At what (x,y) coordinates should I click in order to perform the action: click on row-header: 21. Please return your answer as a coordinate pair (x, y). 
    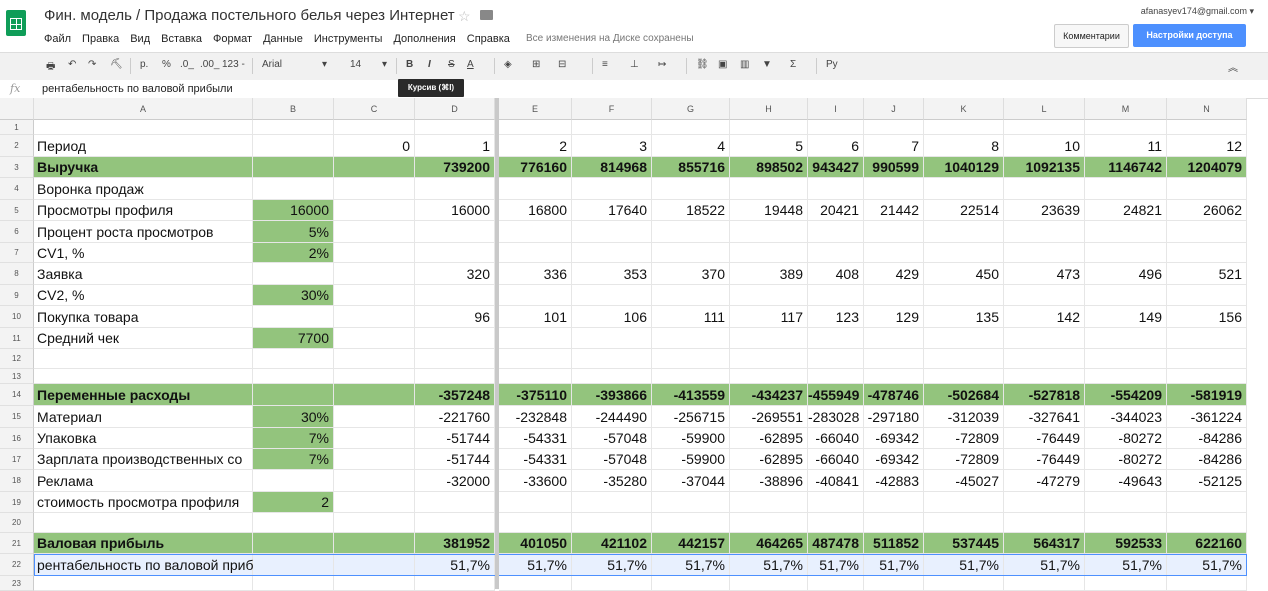
    Looking at the image, I should click on (17, 543).